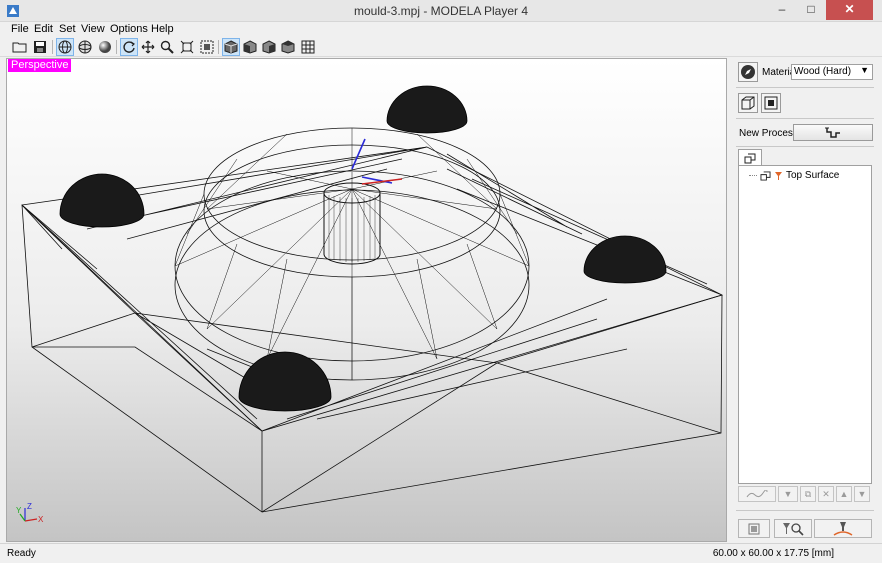 Image resolution: width=882 pixels, height=563 pixels. I want to click on pan-button, so click(148, 47).